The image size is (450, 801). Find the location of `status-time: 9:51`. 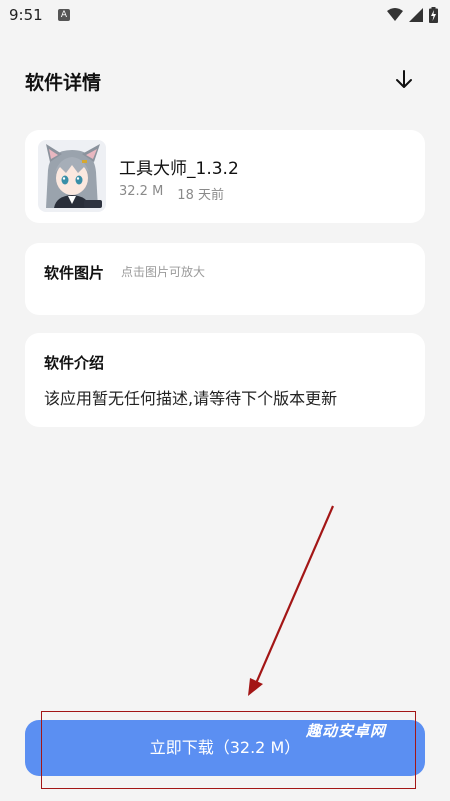

status-time: 9:51 is located at coordinates (26, 15).